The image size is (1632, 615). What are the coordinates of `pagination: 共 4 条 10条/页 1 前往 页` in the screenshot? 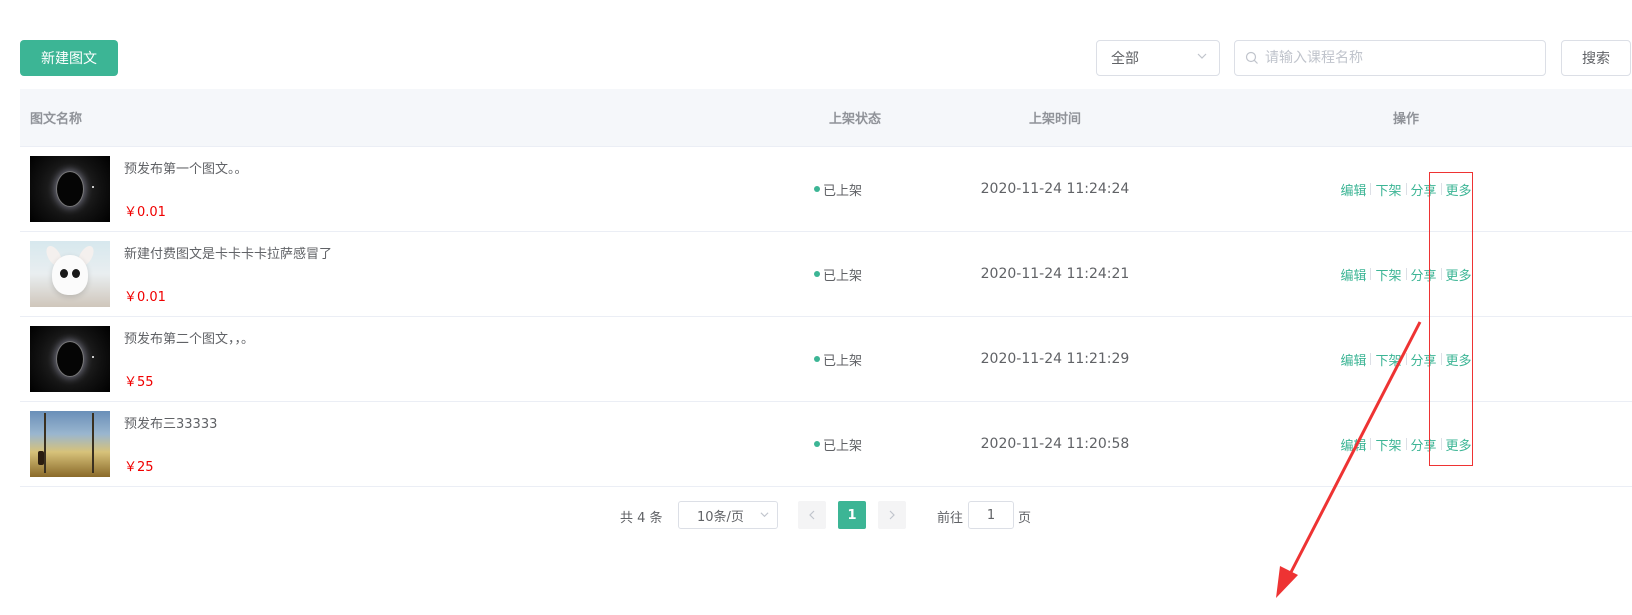 It's located at (816, 515).